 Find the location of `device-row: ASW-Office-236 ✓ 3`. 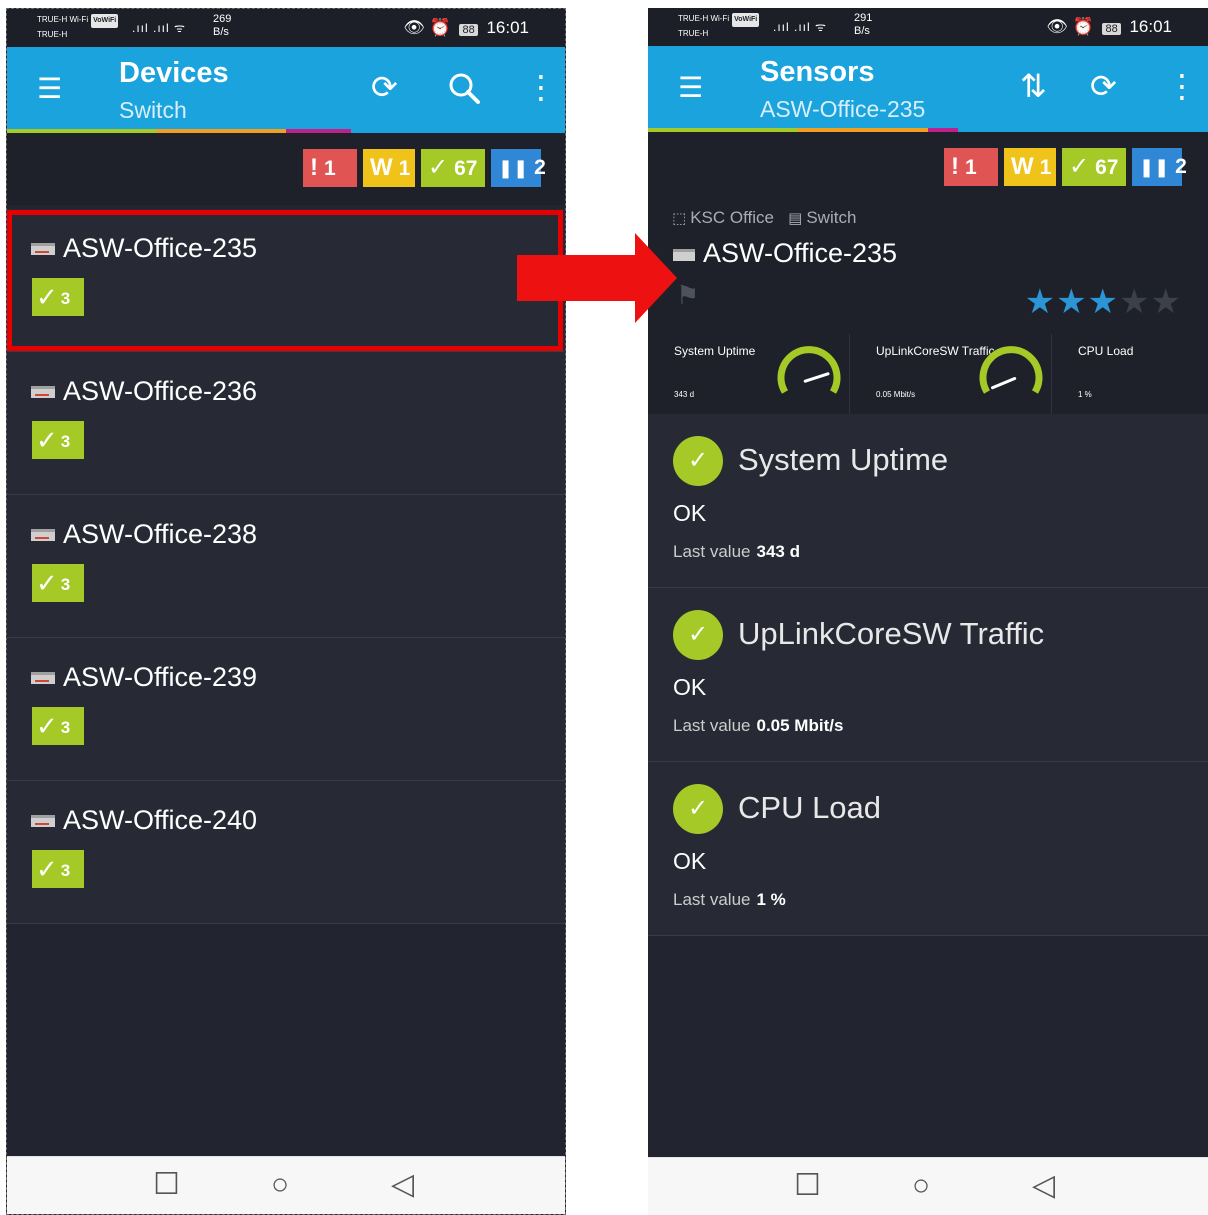

device-row: ASW-Office-236 ✓ 3 is located at coordinates (286, 423).